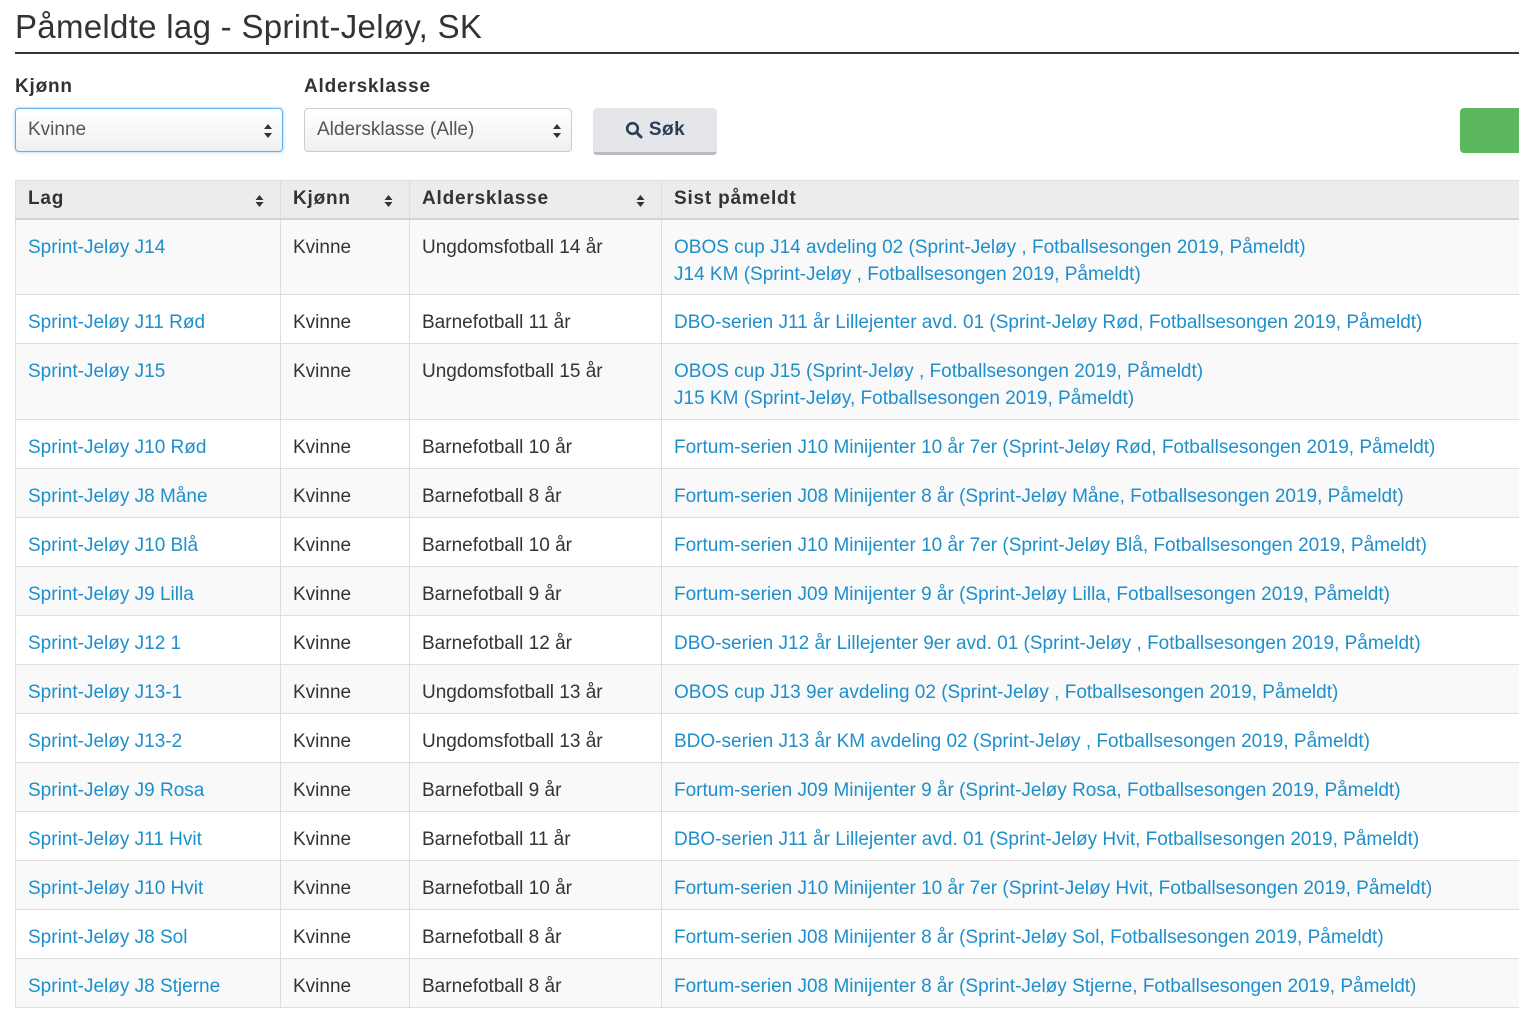 This screenshot has width=1519, height=1024. I want to click on team-link: Sprint-Jeløy J8 Sol, so click(148, 937).